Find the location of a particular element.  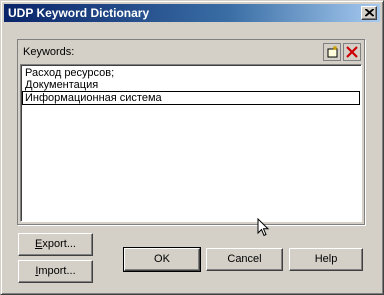

ok-button: OK is located at coordinates (162, 259).